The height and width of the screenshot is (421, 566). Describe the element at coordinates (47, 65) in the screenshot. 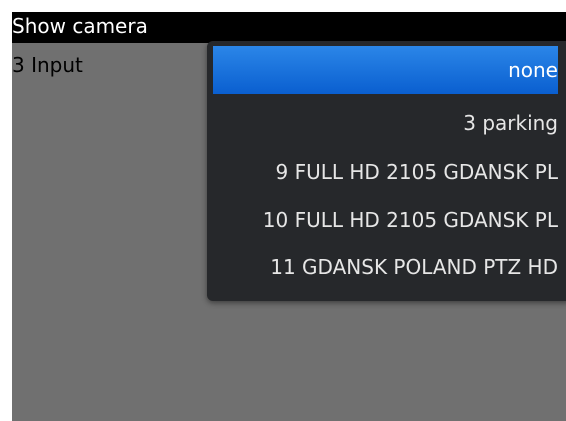

I see `input-field-label: 3 Input` at that location.